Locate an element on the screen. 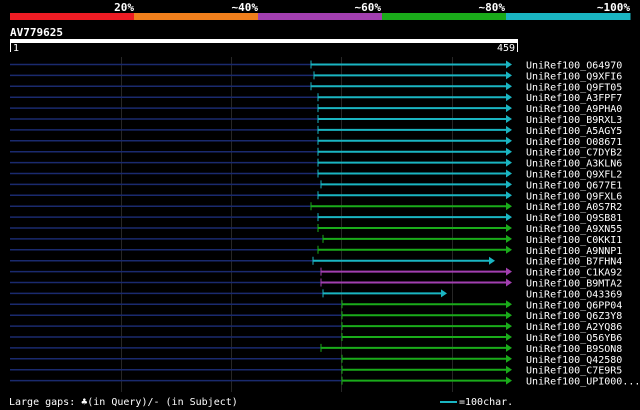 This screenshot has height=410, width=640. query-end-label: 459 is located at coordinates (506, 48).